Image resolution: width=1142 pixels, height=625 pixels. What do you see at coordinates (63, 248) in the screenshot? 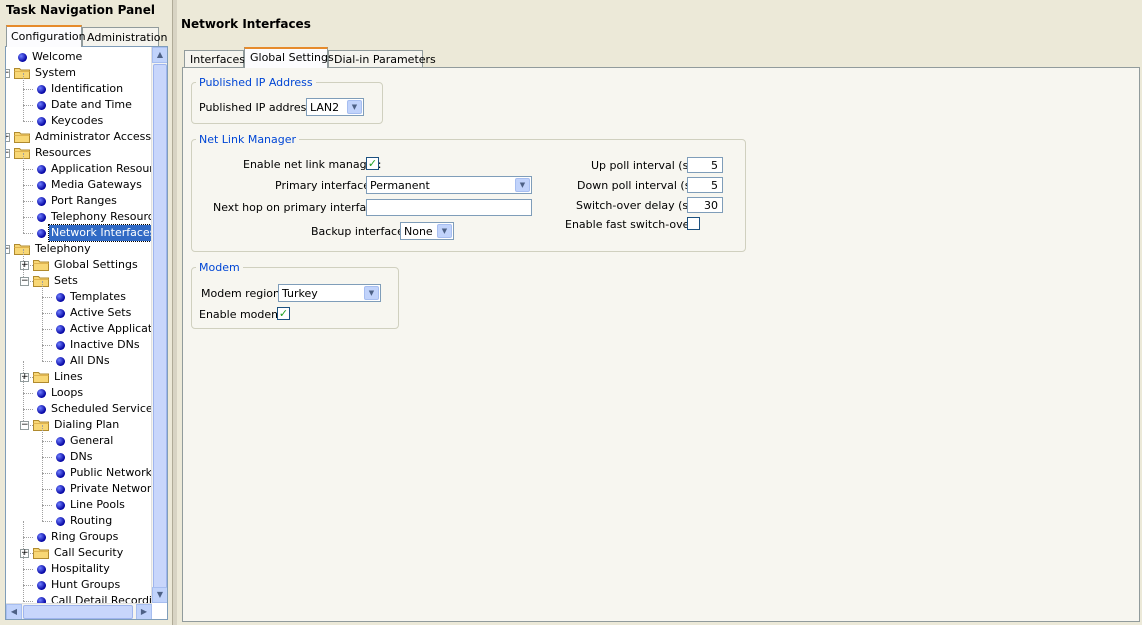
I see `tree-item-label: Telephony` at bounding box center [63, 248].